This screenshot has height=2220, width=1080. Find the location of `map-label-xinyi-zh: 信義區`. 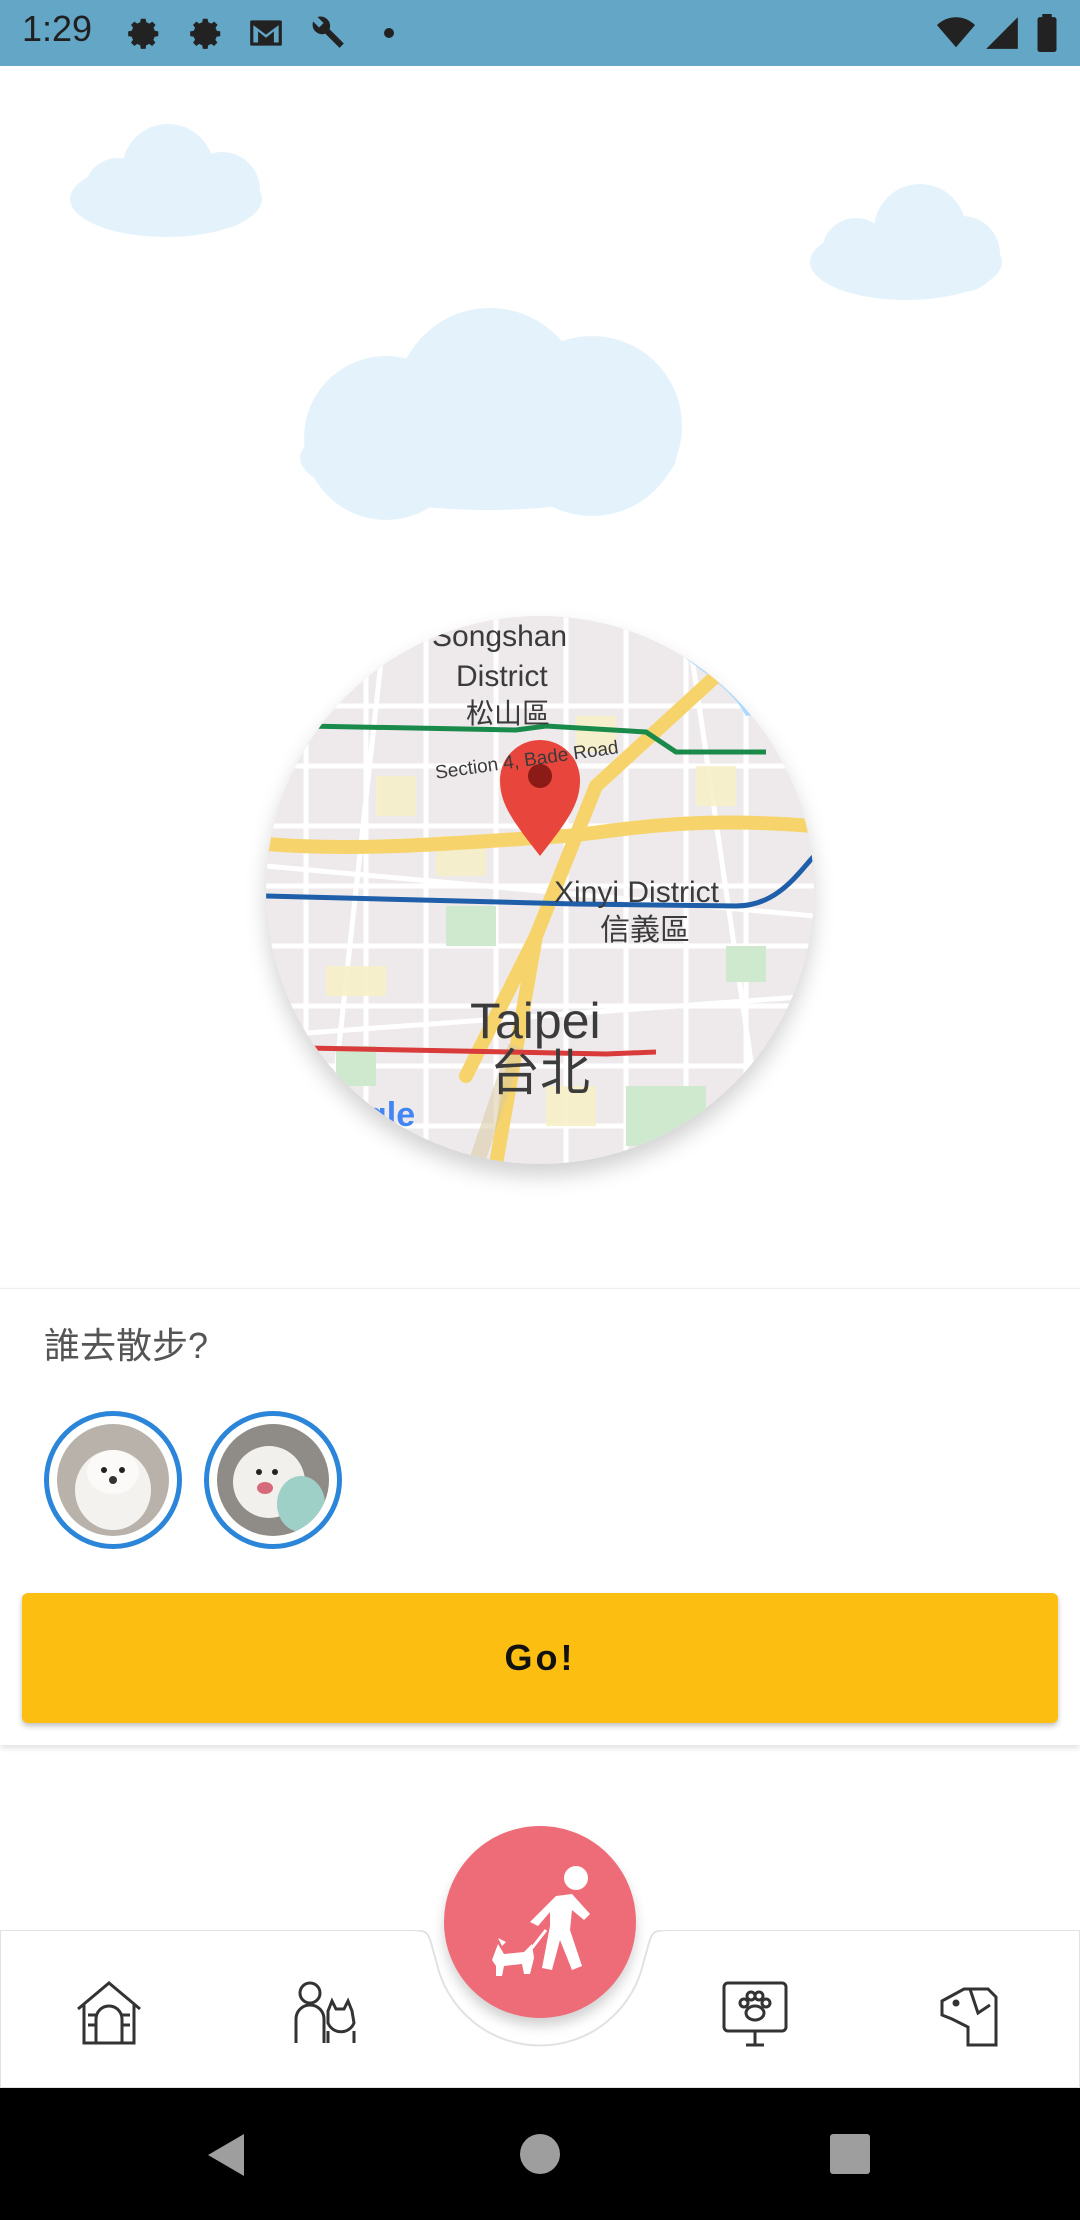

map-label-xinyi-zh: 信義區 is located at coordinates (645, 930).